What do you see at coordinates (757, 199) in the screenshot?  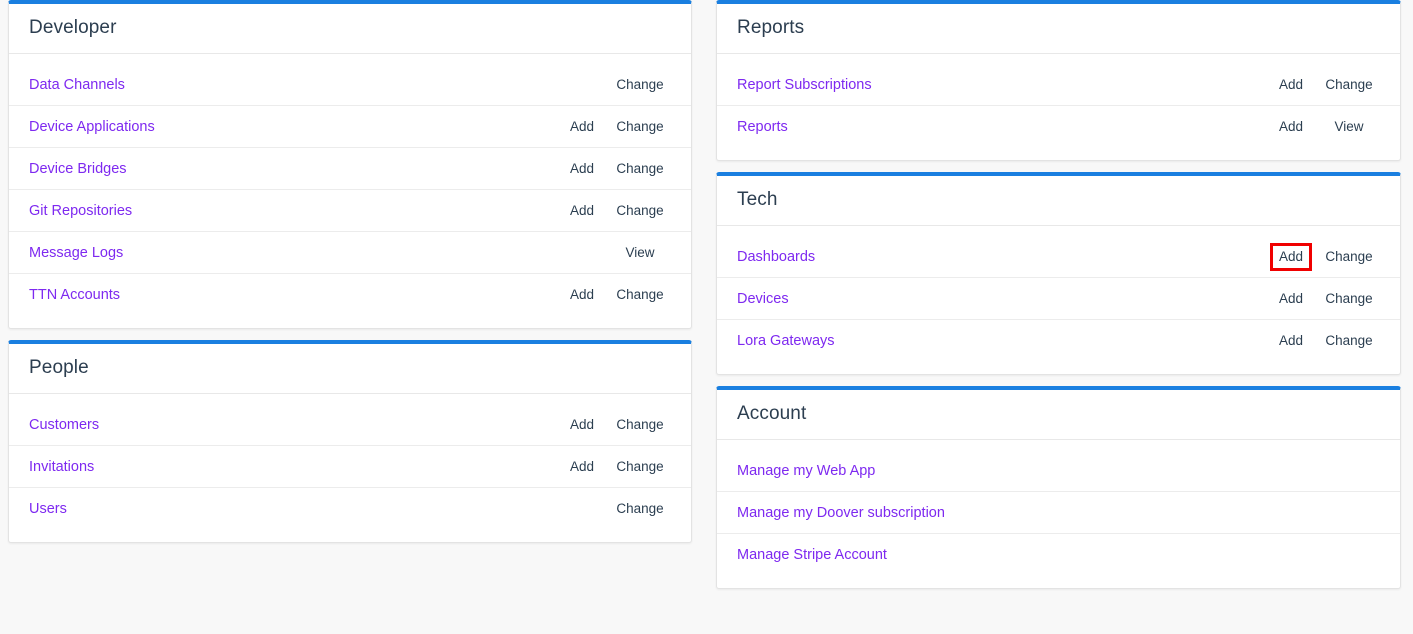 I see `panel-tech-title: Tech` at bounding box center [757, 199].